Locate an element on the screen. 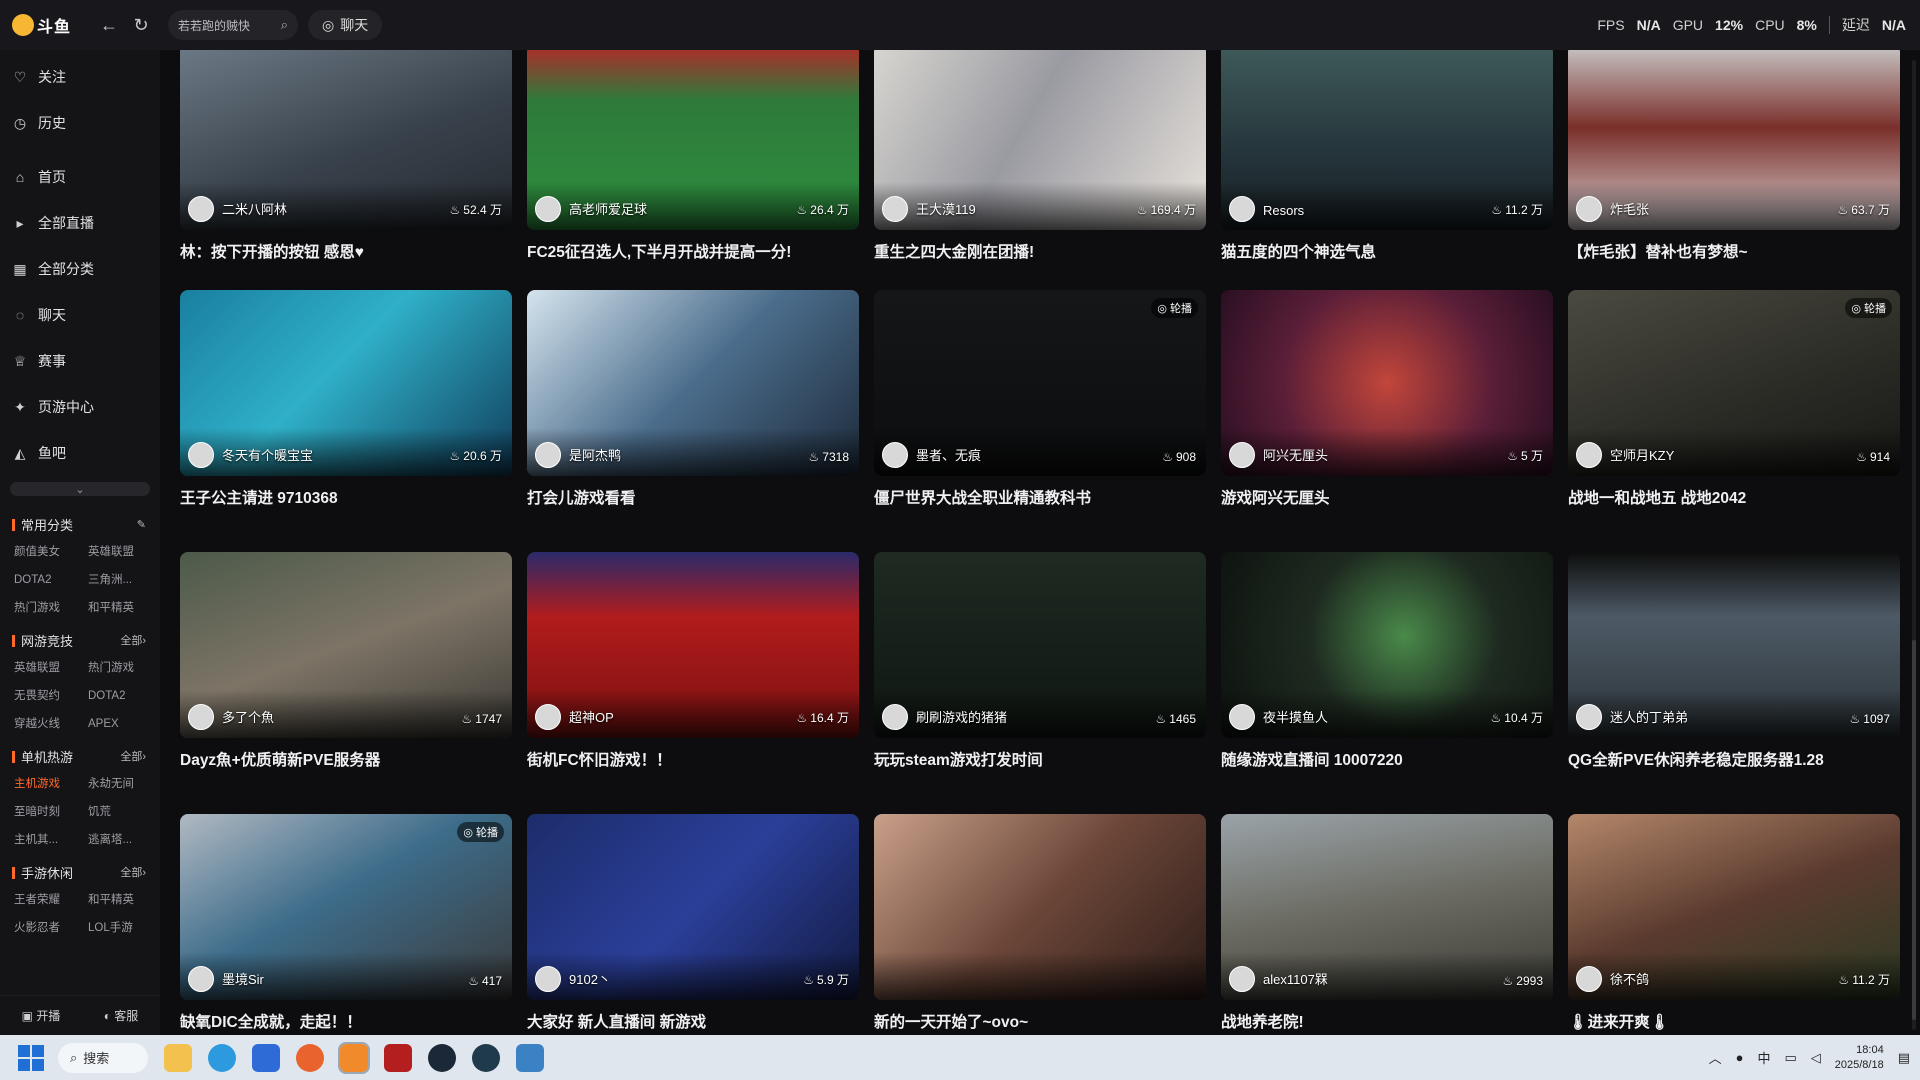 This screenshot has height=1080, width=1920. taskbar-search: ⌕ 搜索 is located at coordinates (103, 1057).